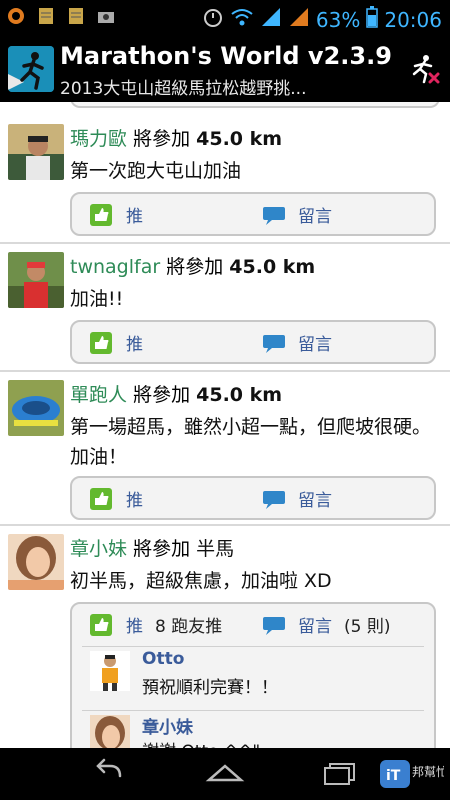  I want to click on post-message: 第一場超馬，雖然小超一點，但爬坡很硬。加油！, so click(251, 442).